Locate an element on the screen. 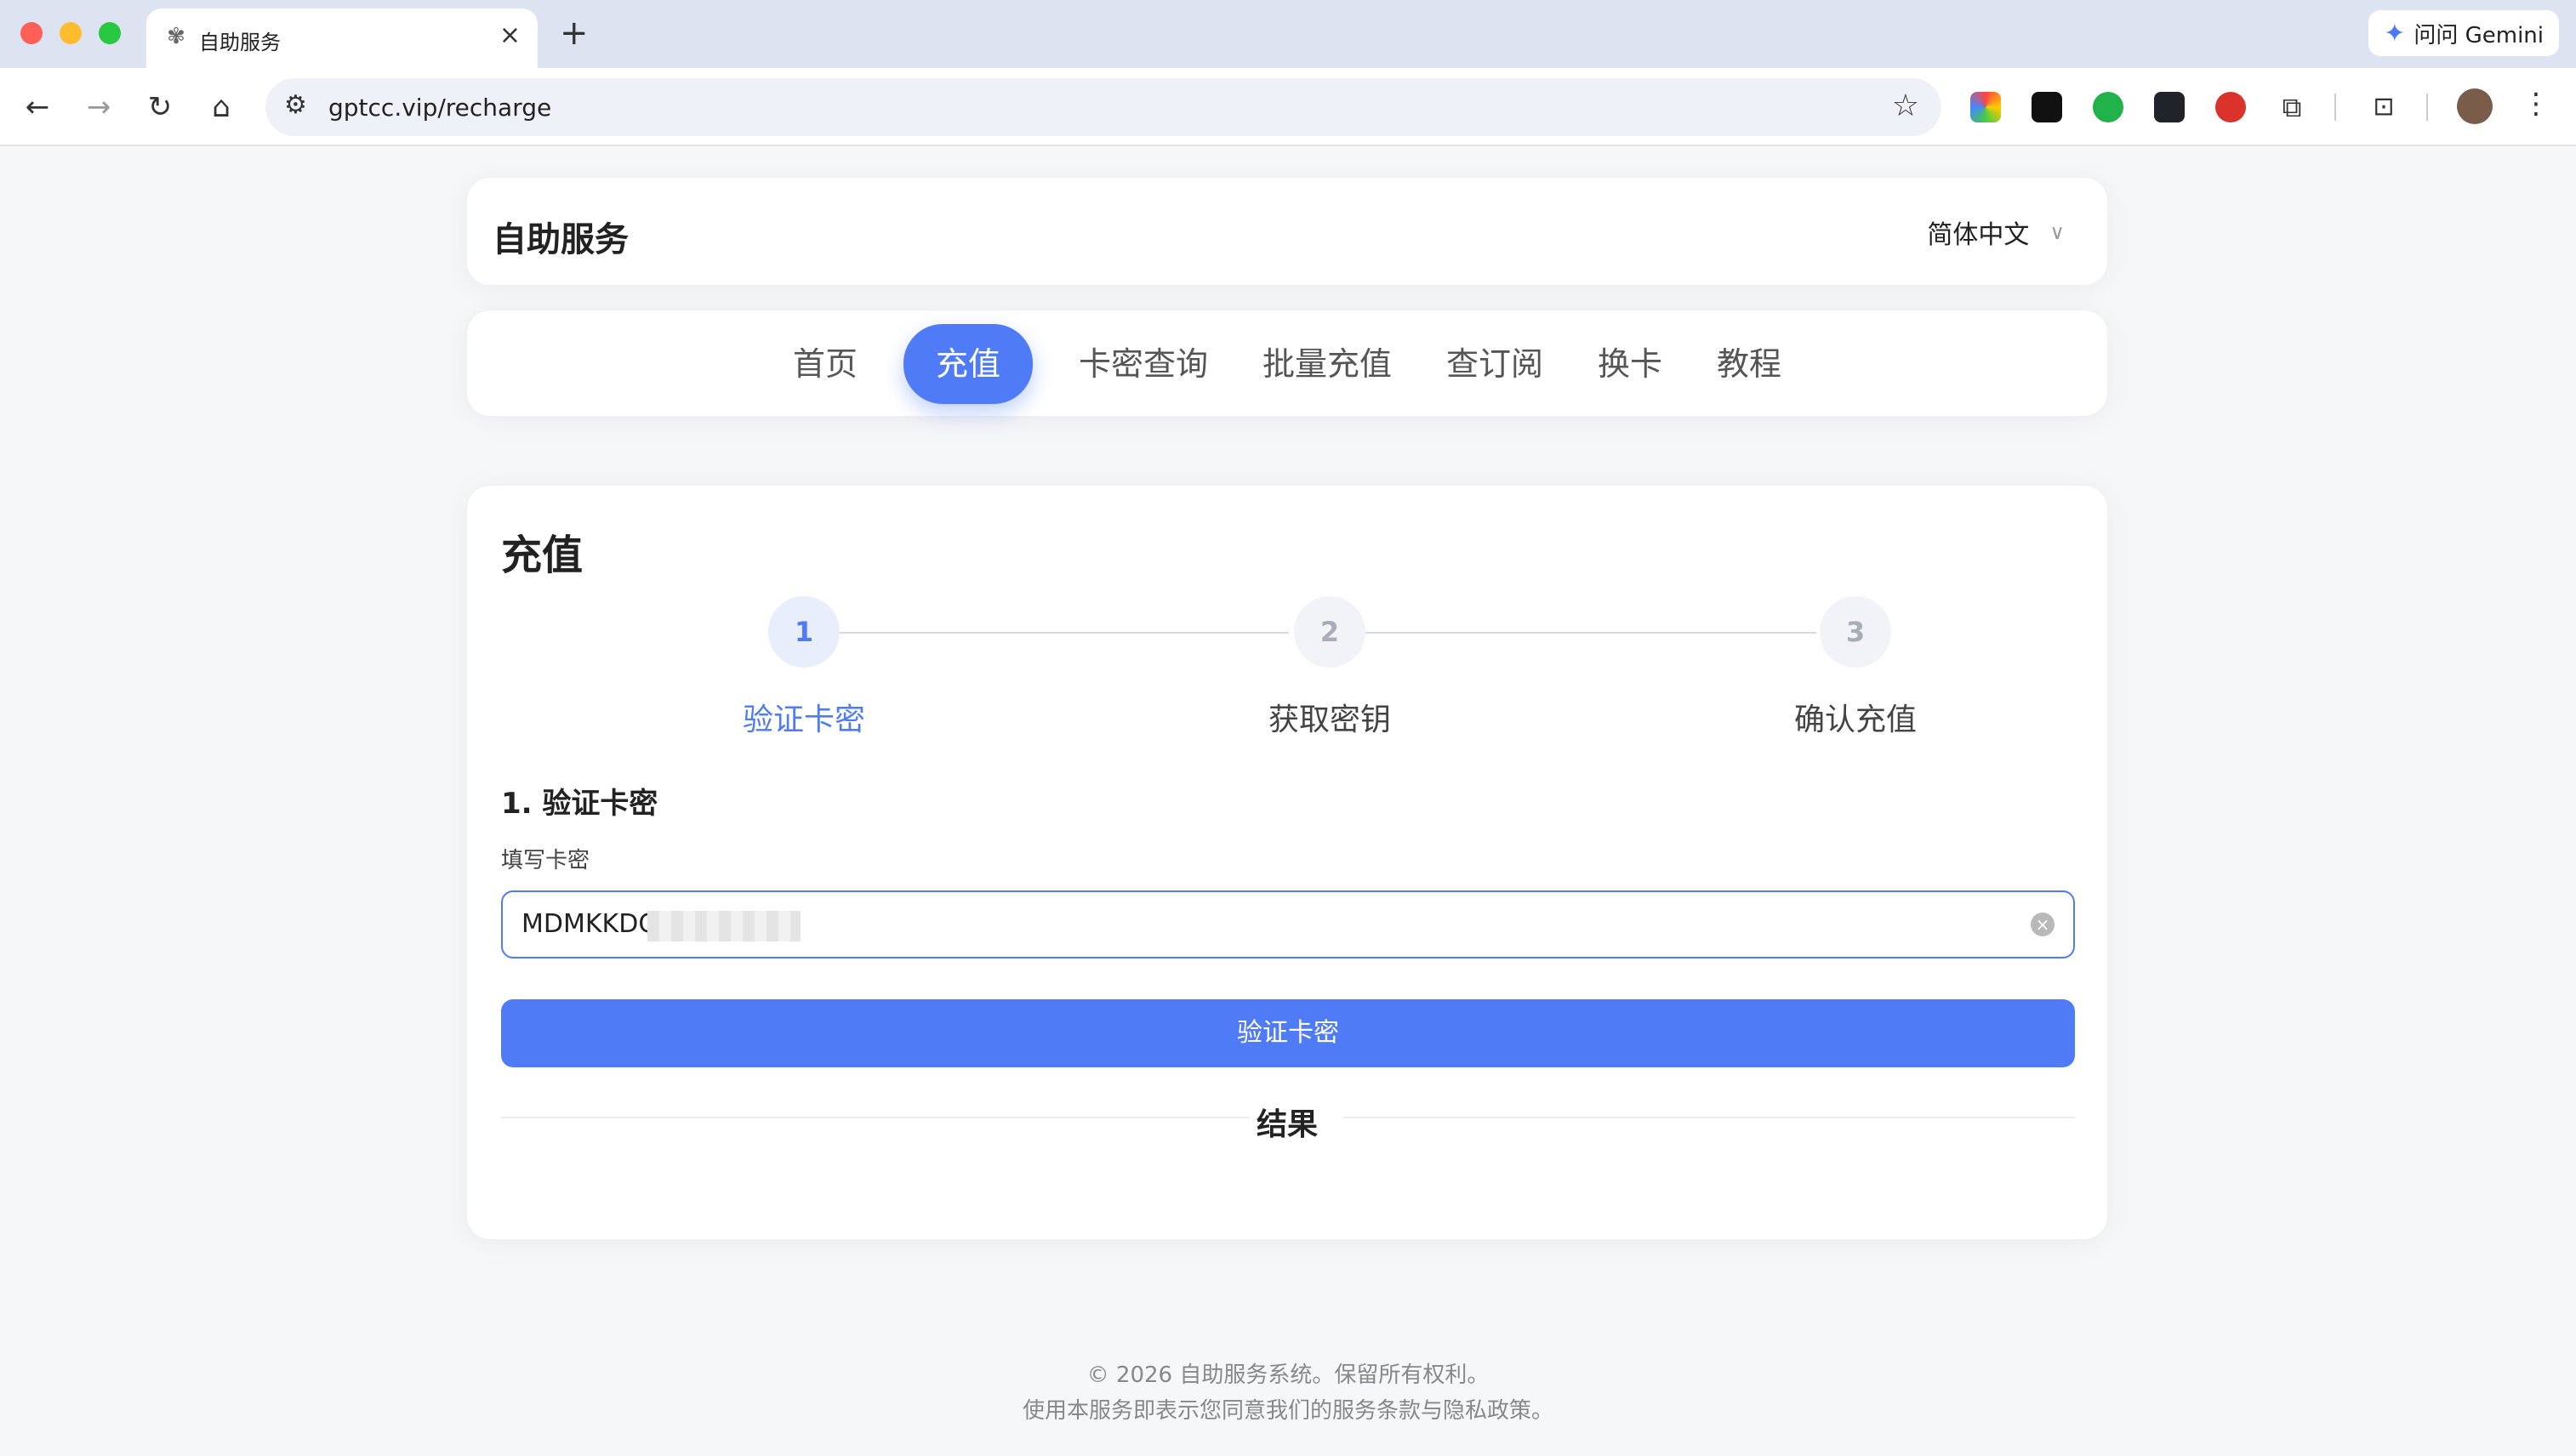 Image resolution: width=2576 pixels, height=1456 pixels. stepper: 1 2 3 验证卡密 获取密钥 确认充值 is located at coordinates (1287, 681).